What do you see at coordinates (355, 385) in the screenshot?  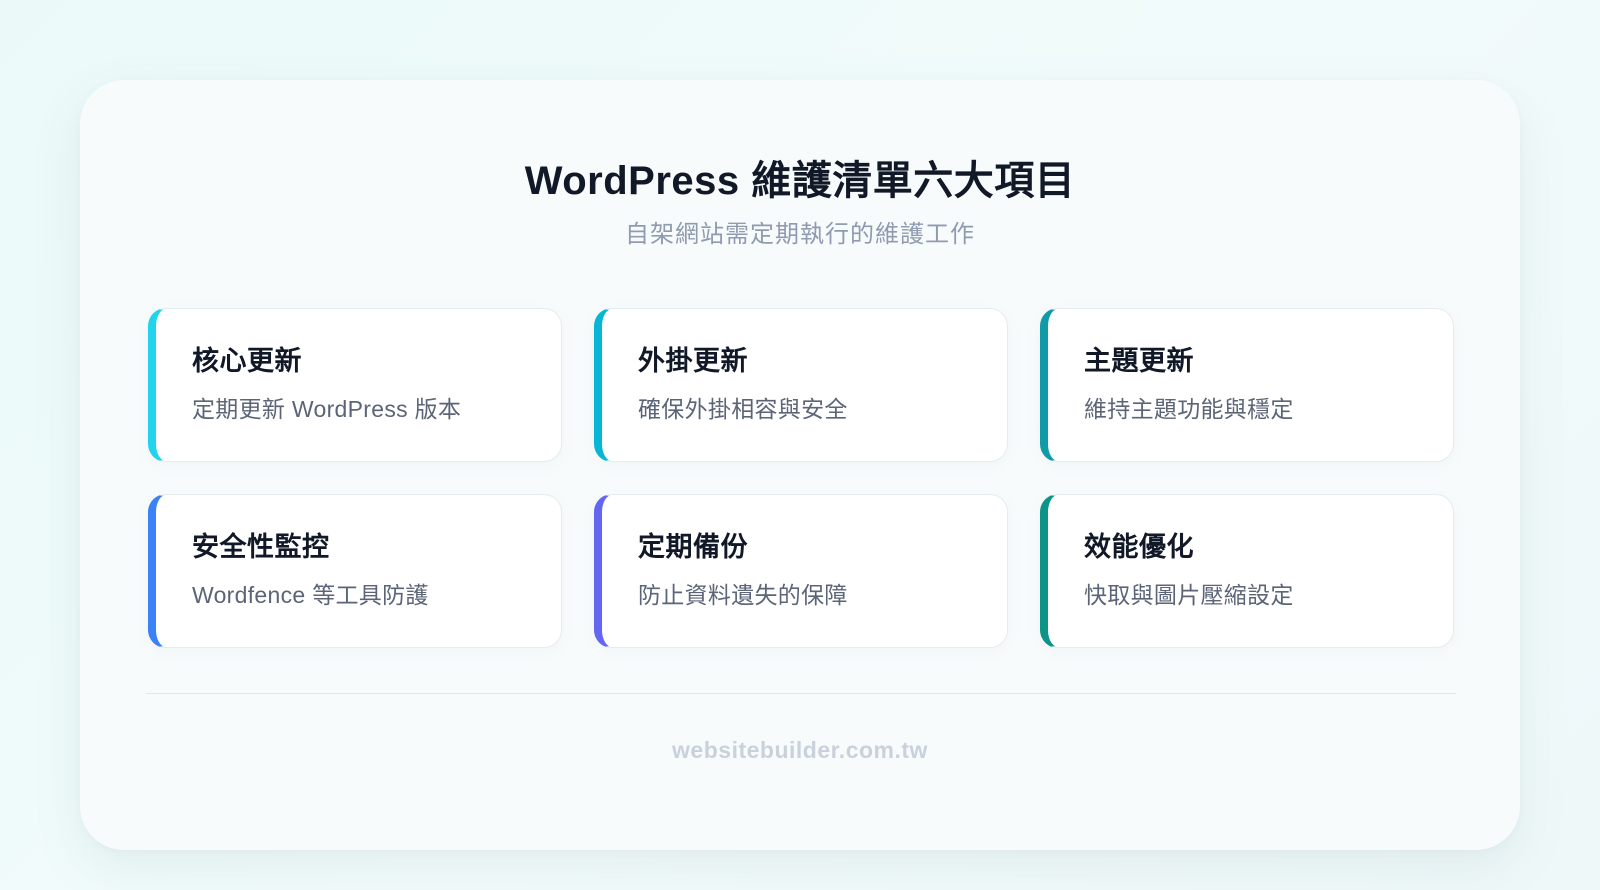 I see `card-core-update: 核心更新 定期更新 WordPress 版本` at bounding box center [355, 385].